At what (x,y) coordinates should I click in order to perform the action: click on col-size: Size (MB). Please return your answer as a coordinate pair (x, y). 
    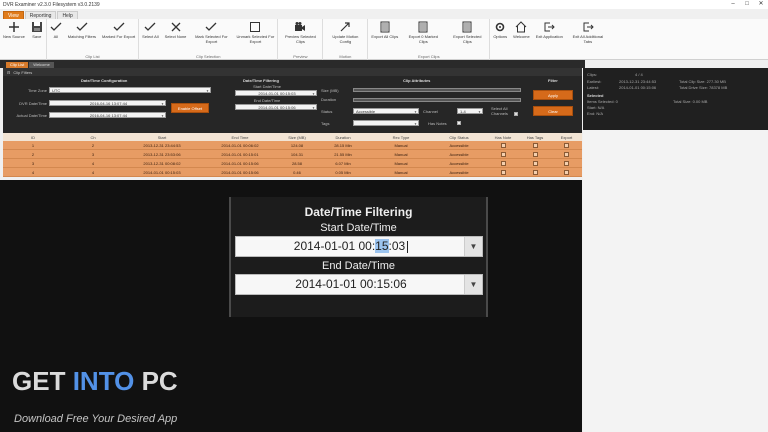
    Looking at the image, I should click on (297, 137).